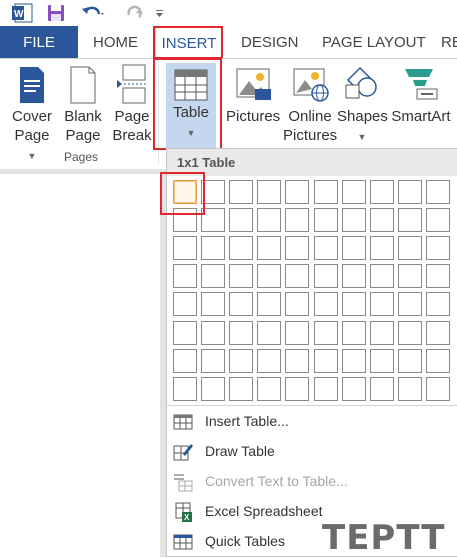 The image size is (457, 558). Describe the element at coordinates (115, 42) in the screenshot. I see `tab-home: HOME` at that location.